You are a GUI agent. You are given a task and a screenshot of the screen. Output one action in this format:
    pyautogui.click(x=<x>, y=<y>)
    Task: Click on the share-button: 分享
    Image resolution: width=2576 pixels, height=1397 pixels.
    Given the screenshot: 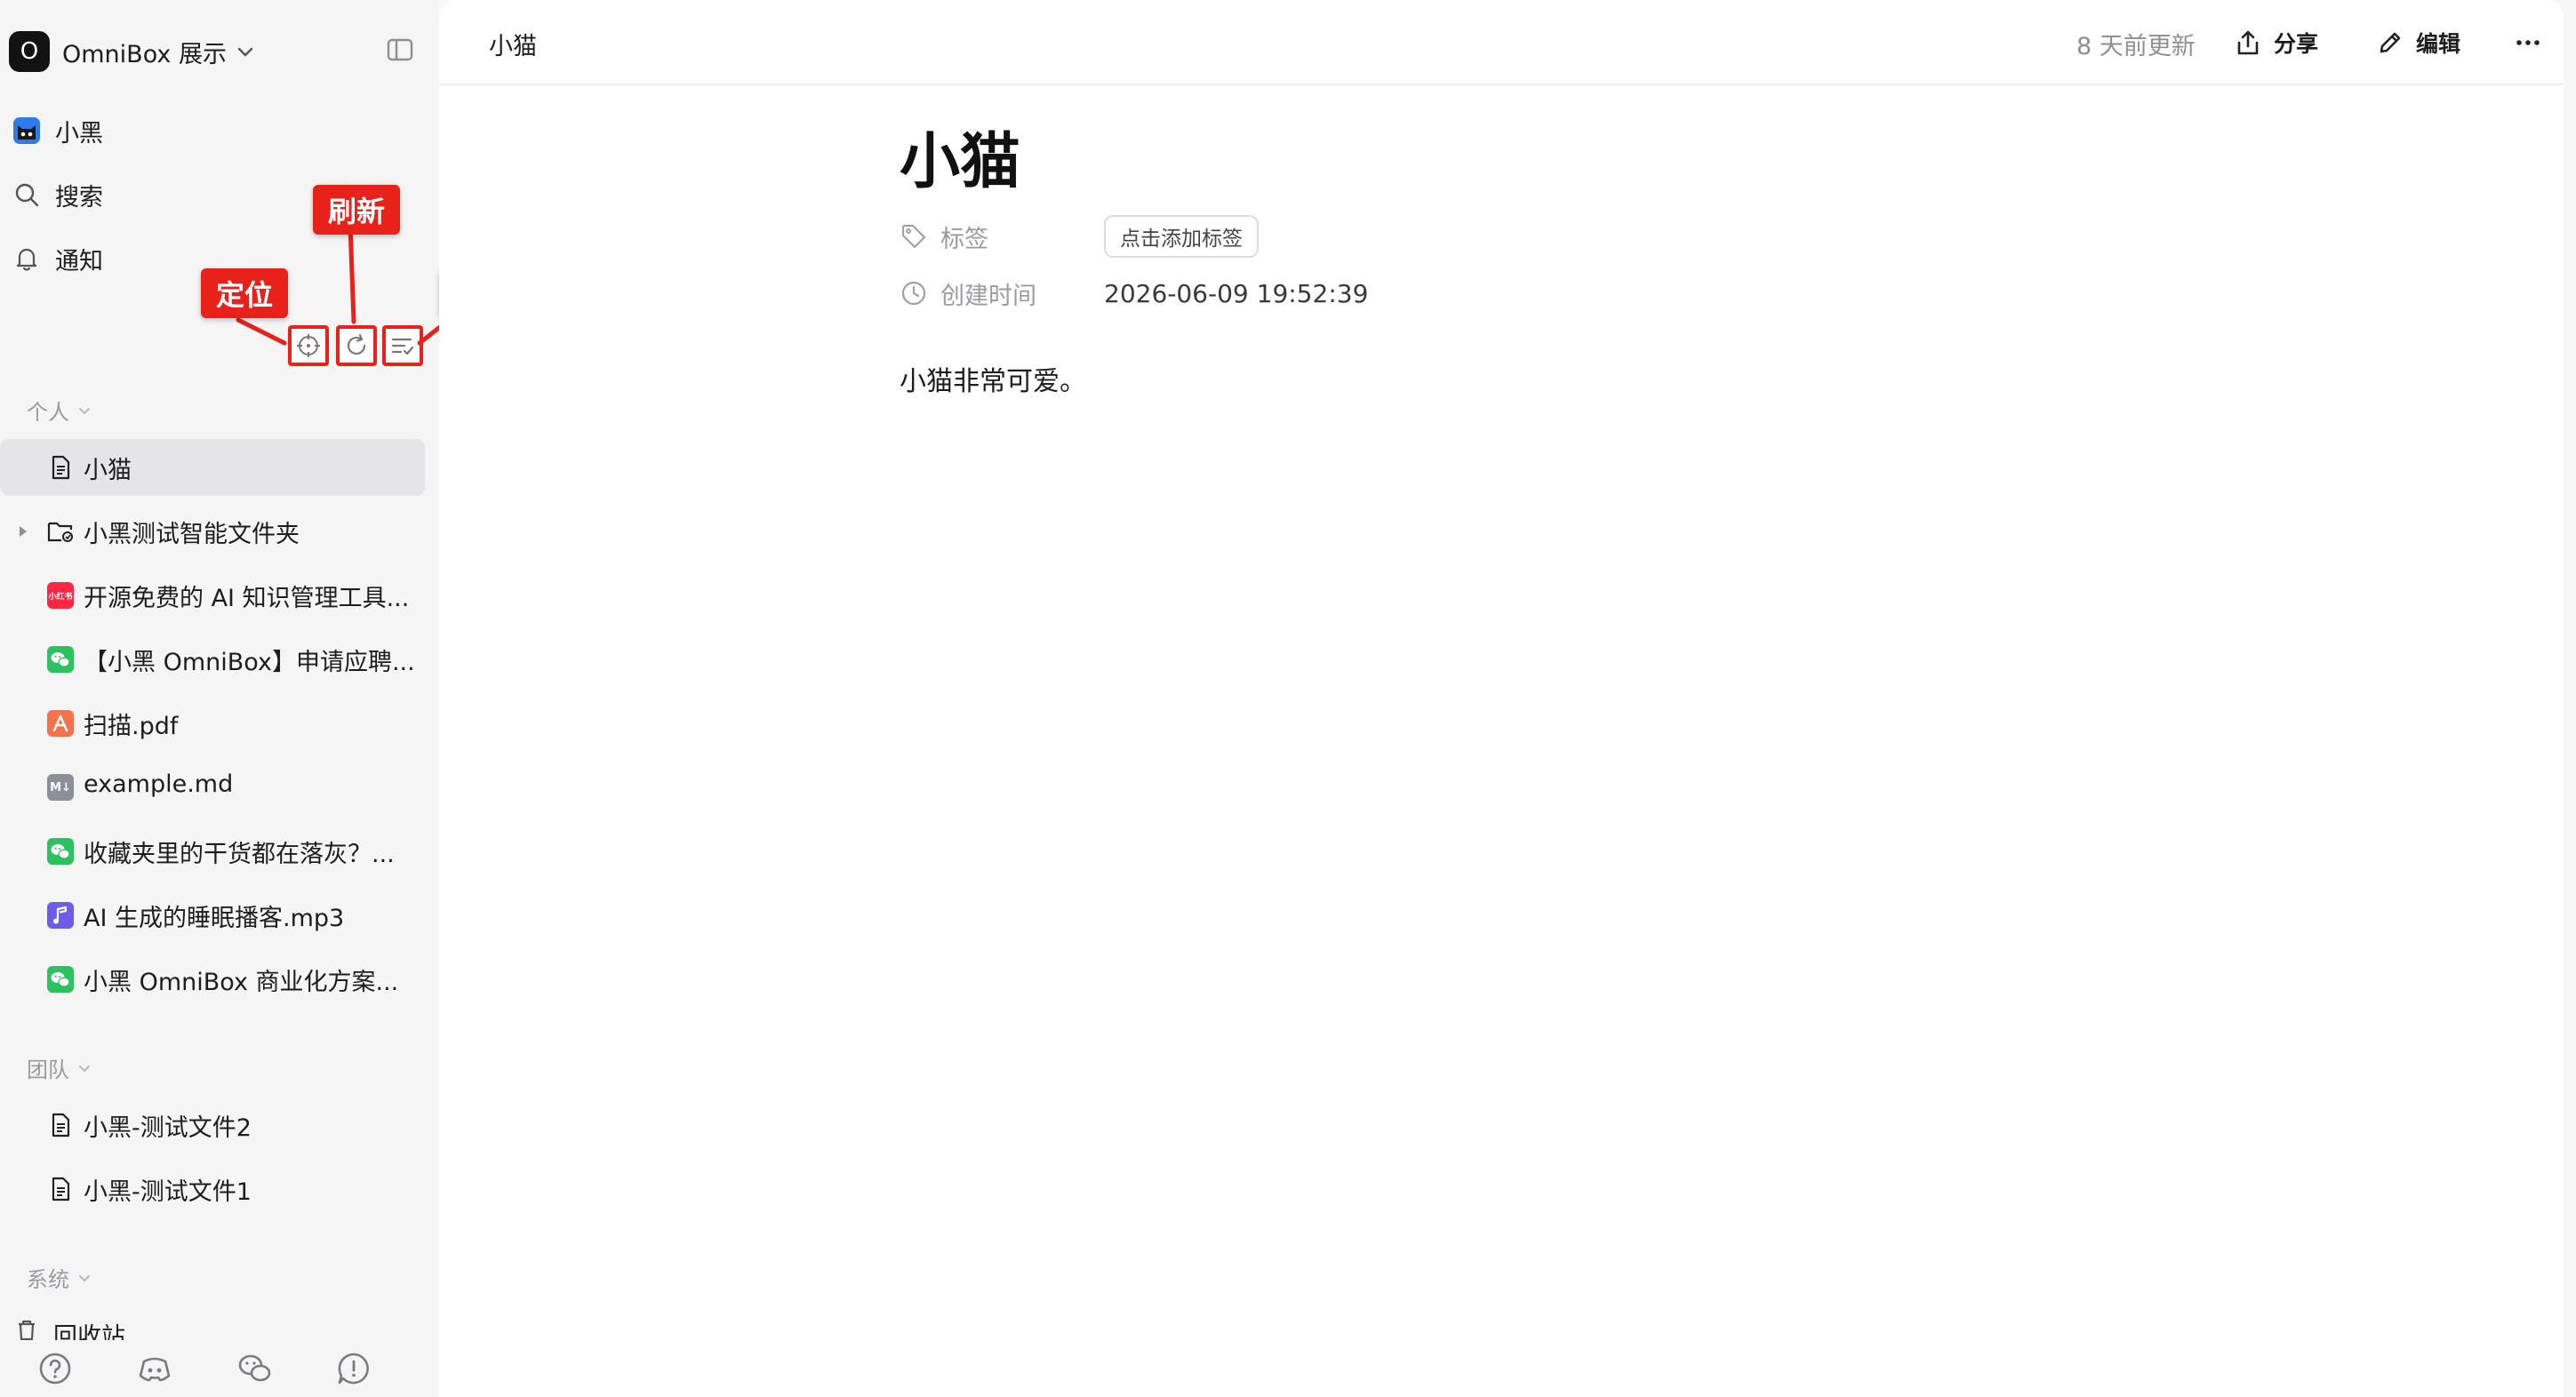 What is the action you would take?
    pyautogui.click(x=2276, y=42)
    